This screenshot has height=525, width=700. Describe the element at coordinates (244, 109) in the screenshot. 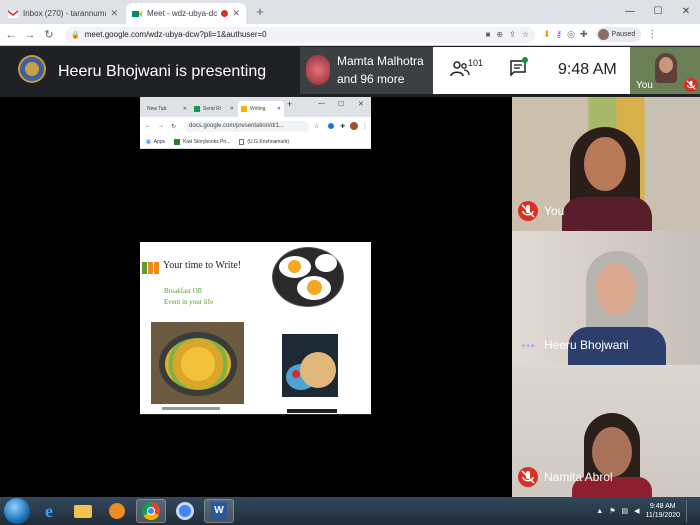

I see `slides-icon` at that location.